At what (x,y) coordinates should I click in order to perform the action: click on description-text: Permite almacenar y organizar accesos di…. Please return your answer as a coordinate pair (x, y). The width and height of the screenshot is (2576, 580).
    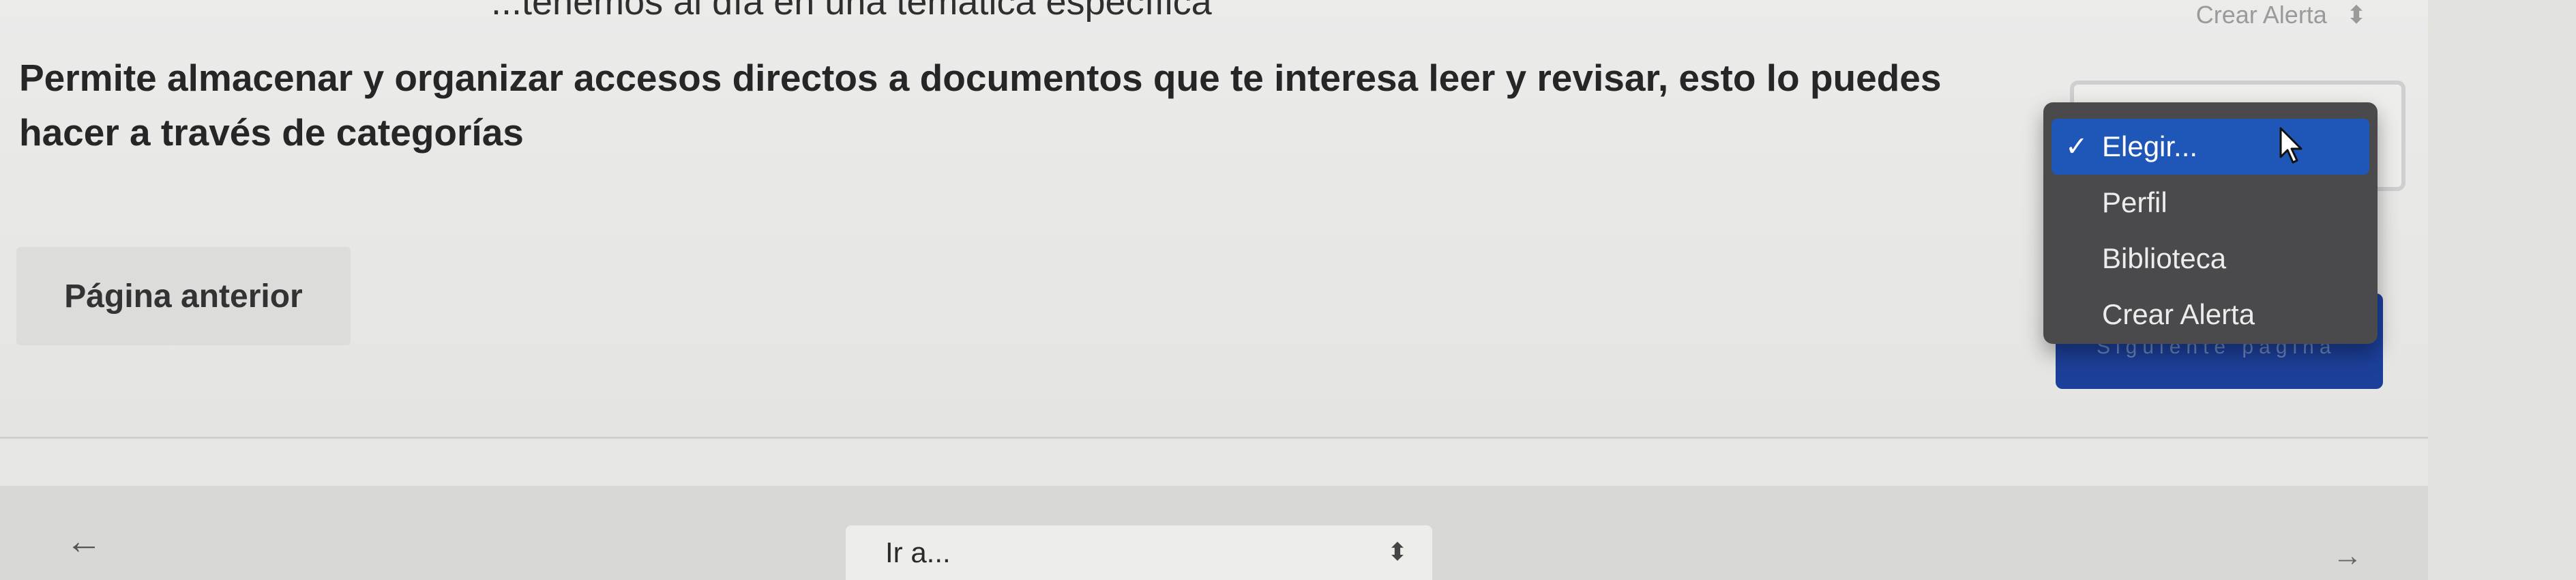
    Looking at the image, I should click on (980, 105).